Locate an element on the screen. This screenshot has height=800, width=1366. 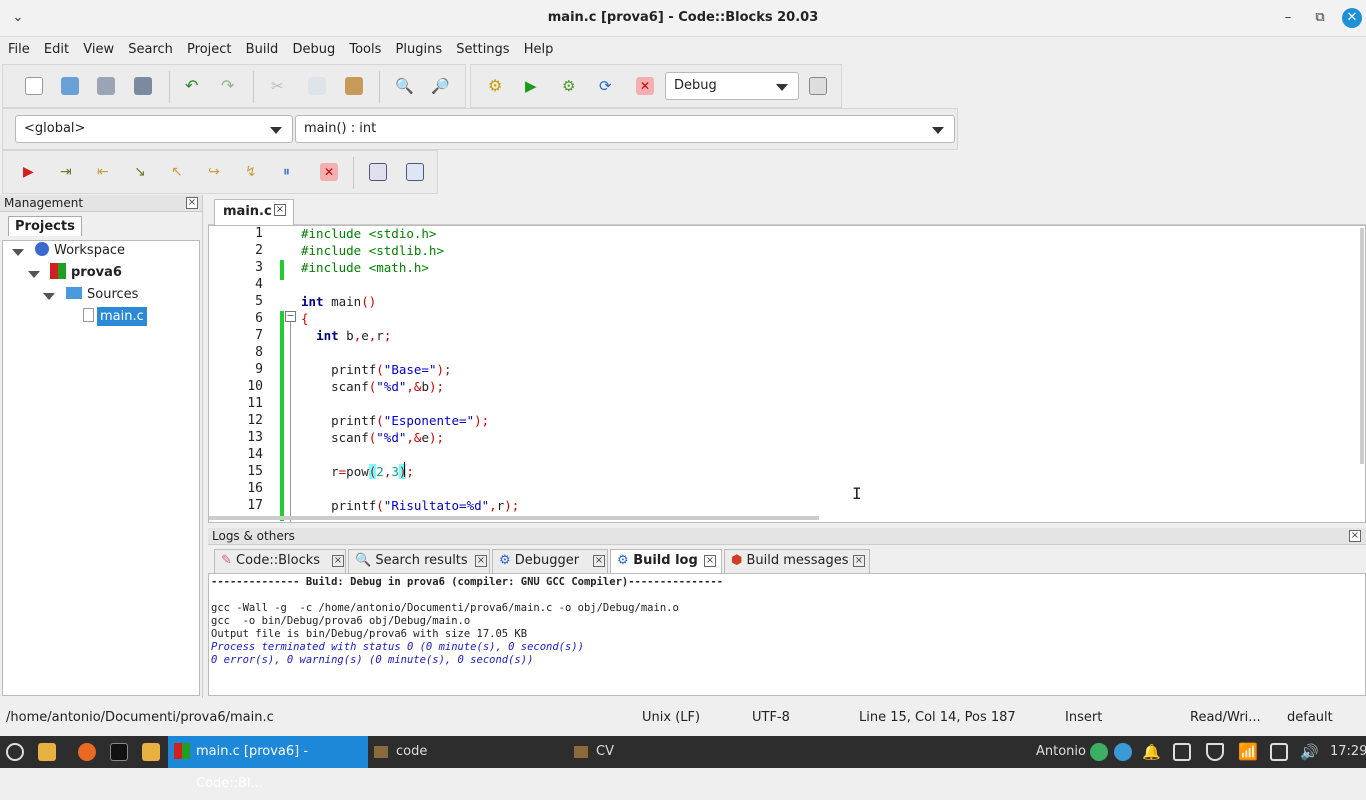
run-icon: ▶ is located at coordinates (534, 86).